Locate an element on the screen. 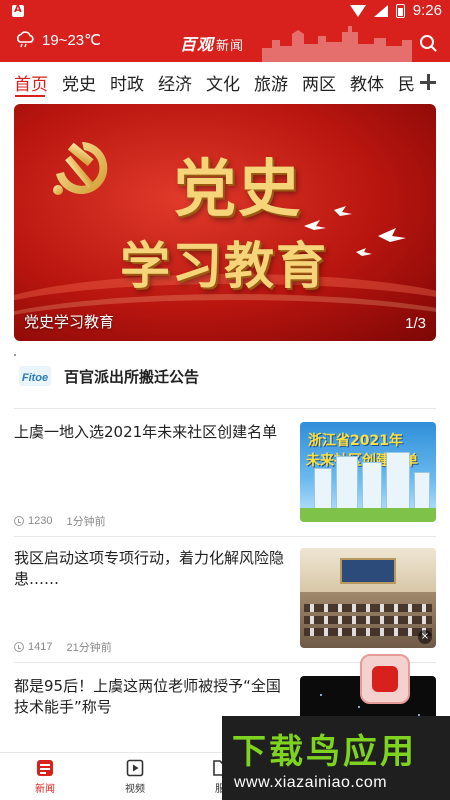  brand-name: 百观 is located at coordinates (197, 44).